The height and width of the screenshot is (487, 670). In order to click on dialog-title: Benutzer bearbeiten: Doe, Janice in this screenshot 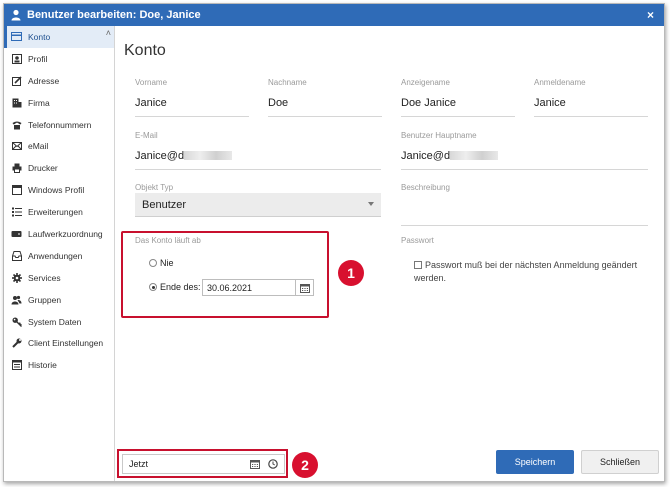, I will do `click(114, 15)`.